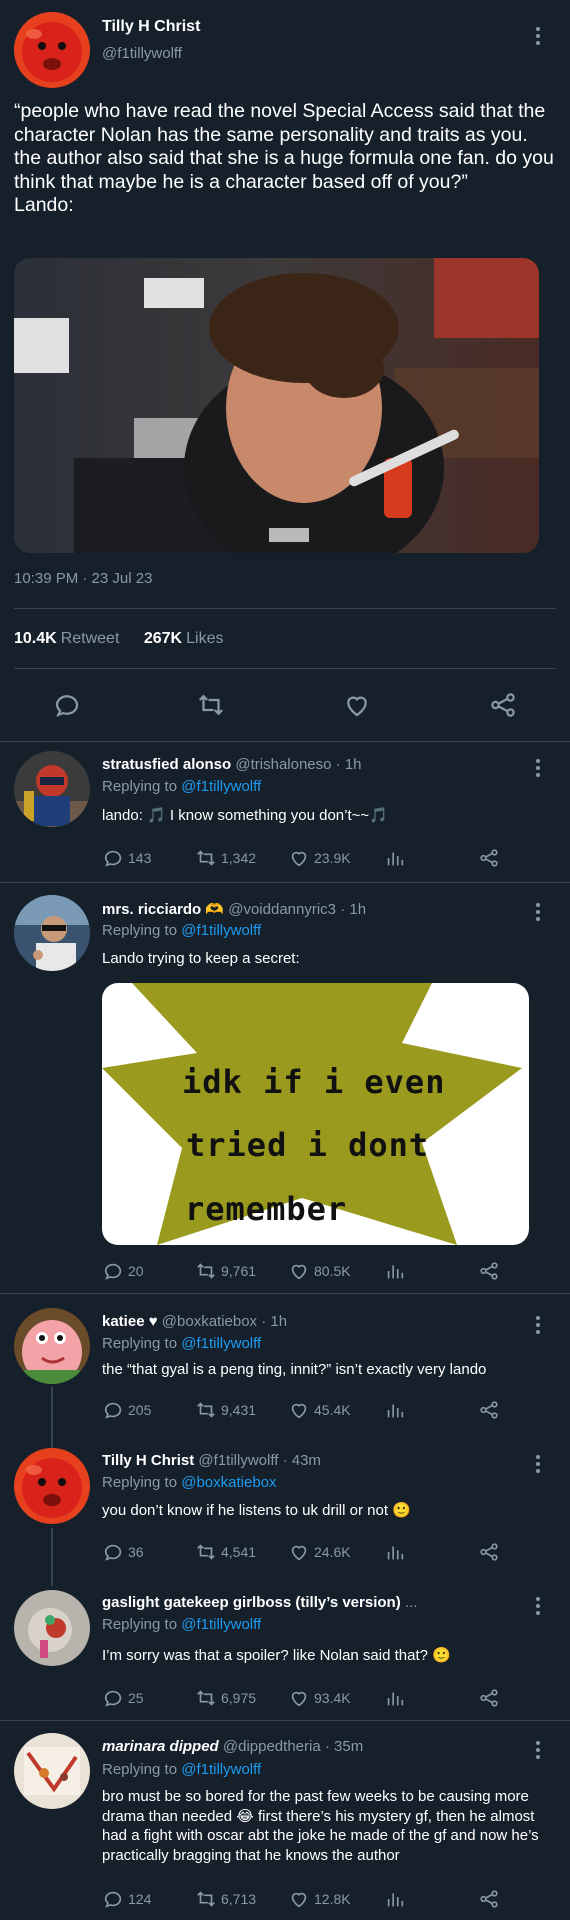 The height and width of the screenshot is (1920, 570). What do you see at coordinates (126, 858) in the screenshot?
I see `reply-button: 143` at bounding box center [126, 858].